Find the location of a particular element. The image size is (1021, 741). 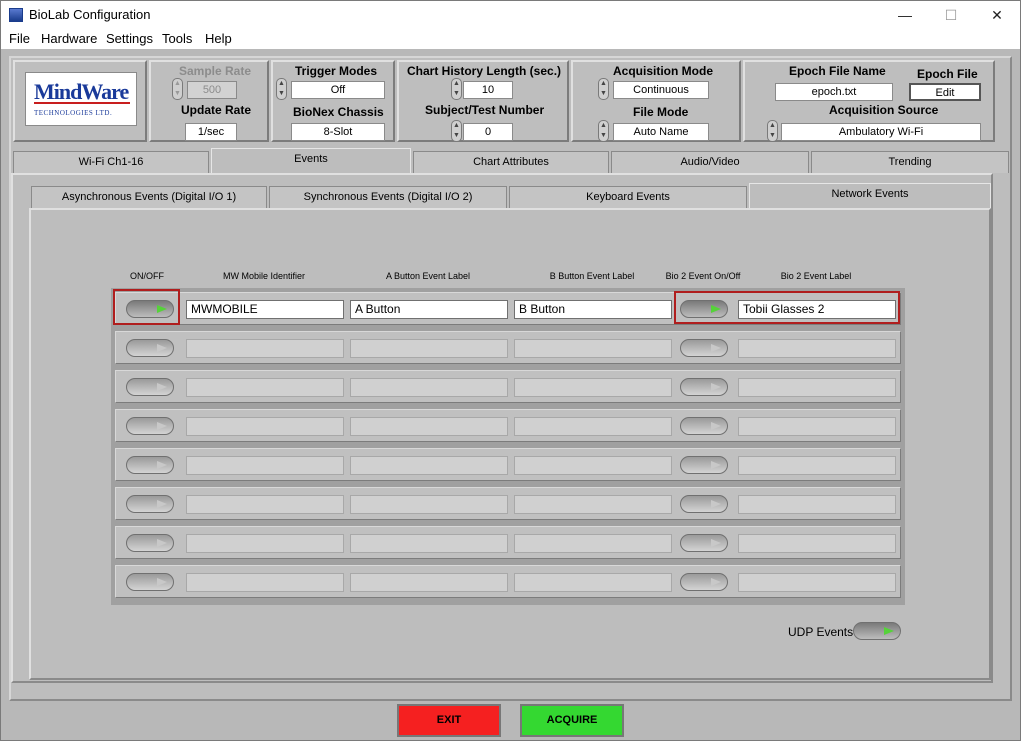

subtab-network-events: Network Events is located at coordinates (870, 195).